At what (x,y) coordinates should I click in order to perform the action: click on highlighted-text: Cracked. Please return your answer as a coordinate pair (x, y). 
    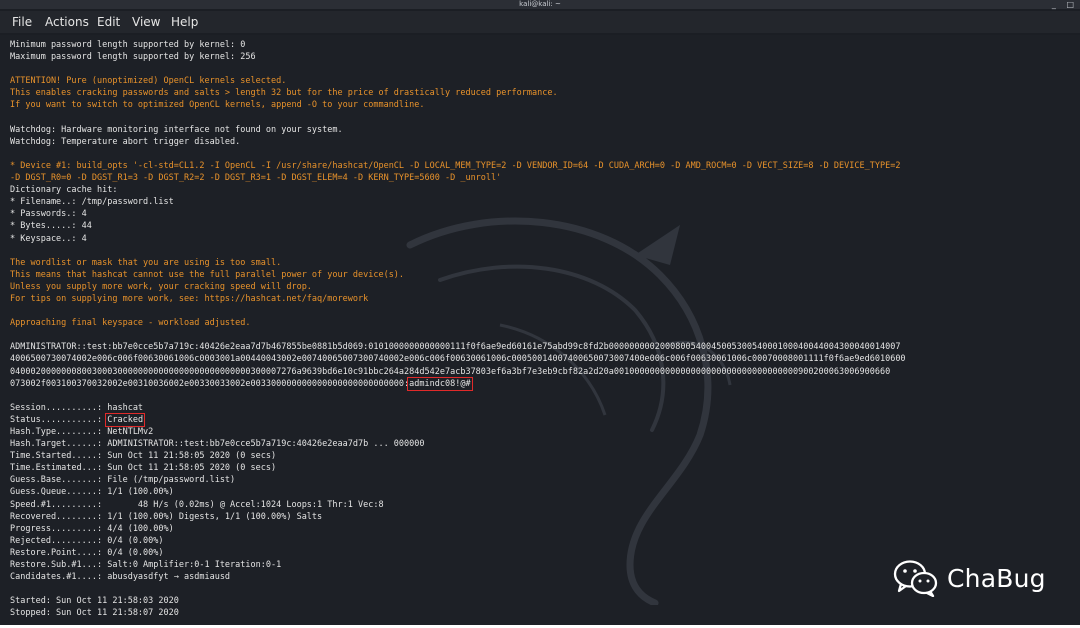
    Looking at the image, I should click on (125, 419).